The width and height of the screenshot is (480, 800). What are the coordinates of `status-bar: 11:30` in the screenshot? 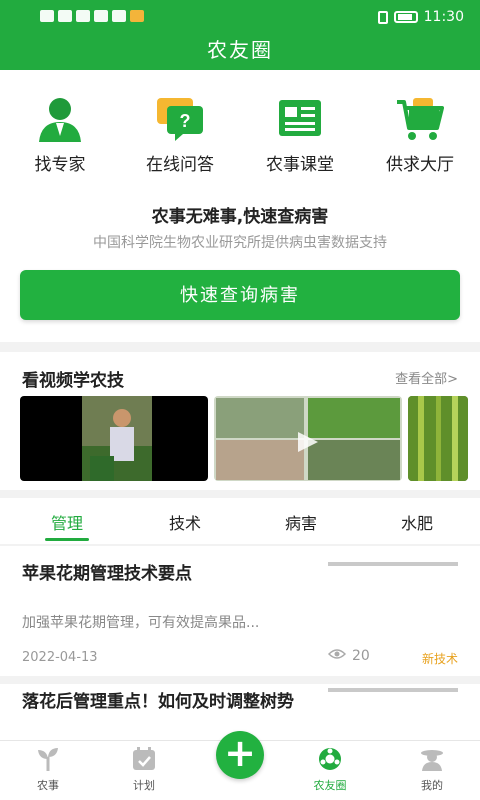 It's located at (240, 17).